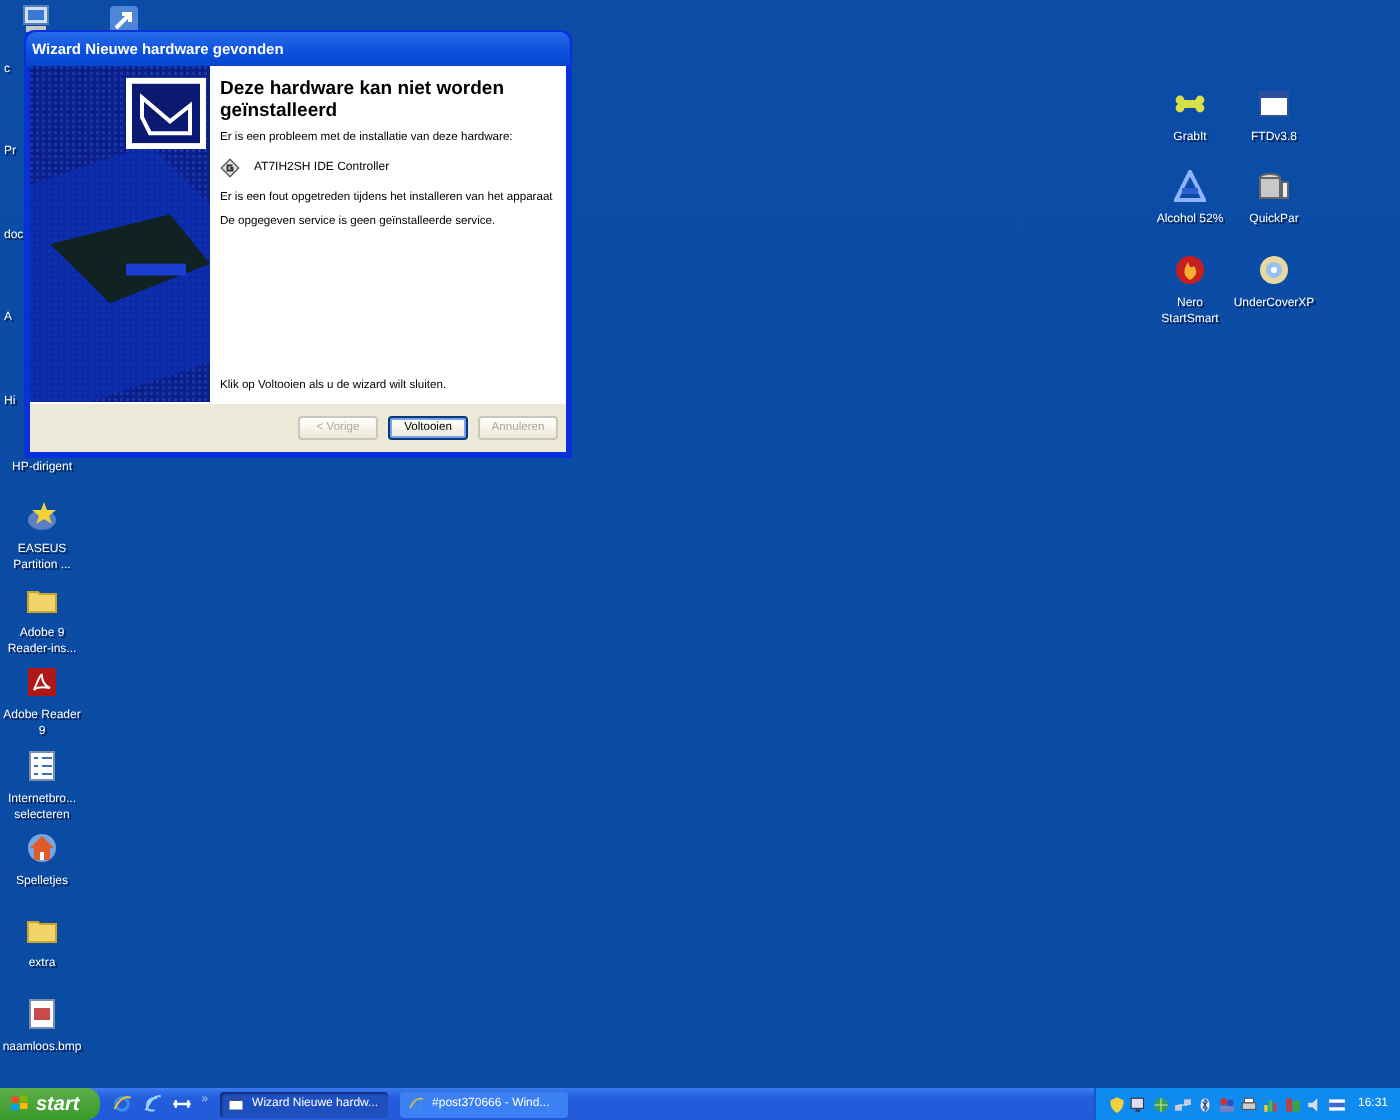  I want to click on start-button: start, so click(50, 1104).